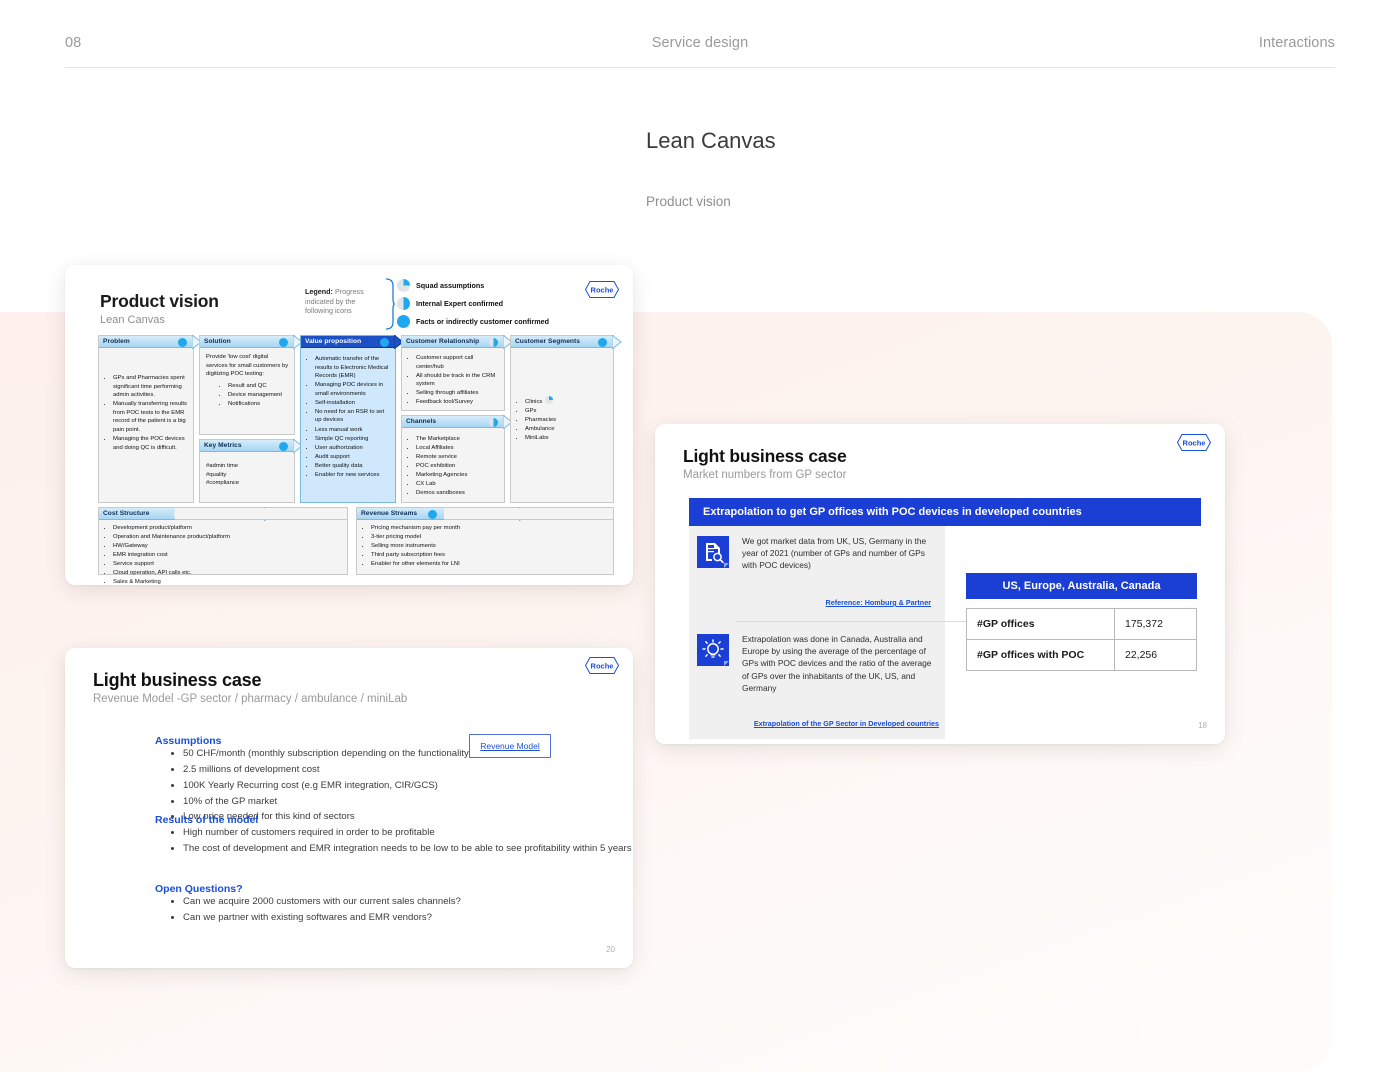  Describe the element at coordinates (227, 581) in the screenshot. I see `list-item: Sales & Marketing` at that location.